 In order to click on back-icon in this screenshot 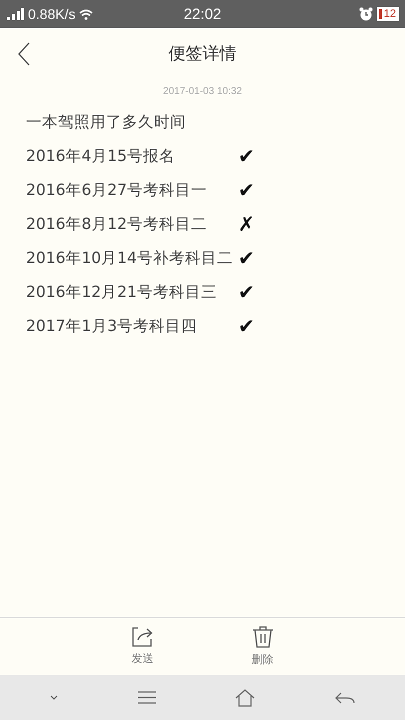, I will do `click(345, 698)`.